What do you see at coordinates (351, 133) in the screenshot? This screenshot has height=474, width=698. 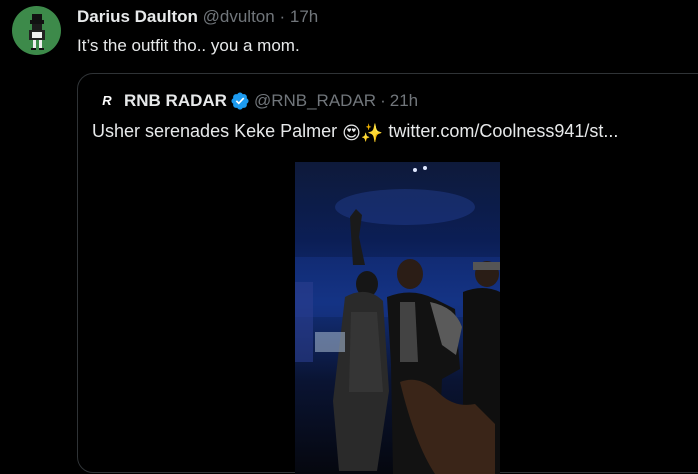 I see `heart-eyes-emoji: 😍` at bounding box center [351, 133].